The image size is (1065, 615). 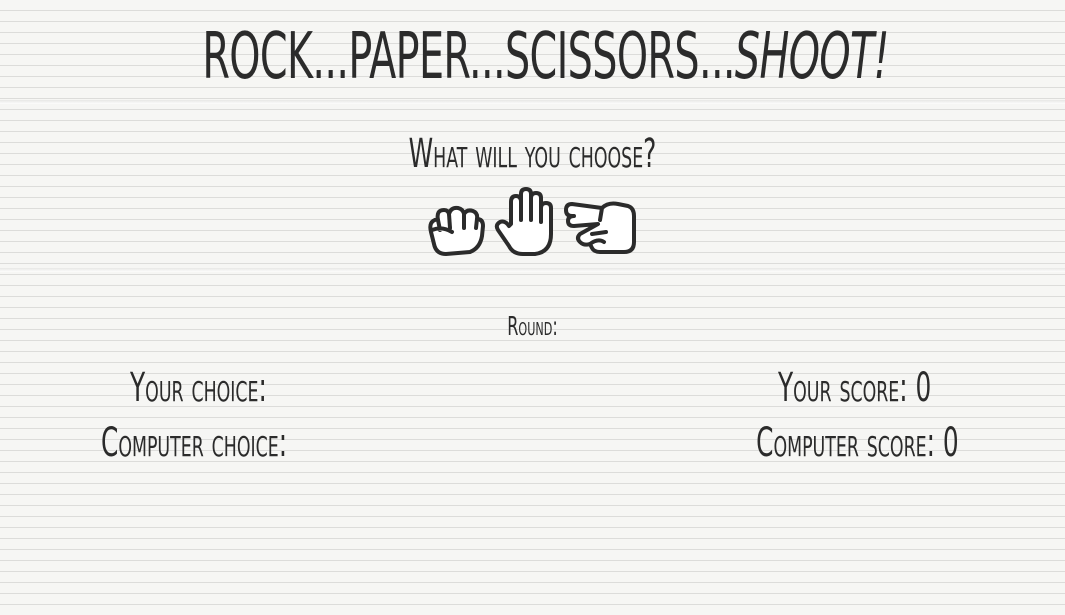 What do you see at coordinates (846, 443) in the screenshot?
I see `computer-score-label: Computer score:` at bounding box center [846, 443].